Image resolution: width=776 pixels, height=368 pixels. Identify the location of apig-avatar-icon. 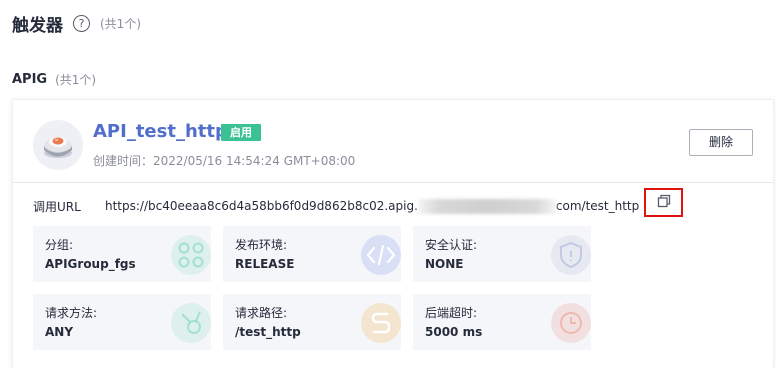
(58, 145).